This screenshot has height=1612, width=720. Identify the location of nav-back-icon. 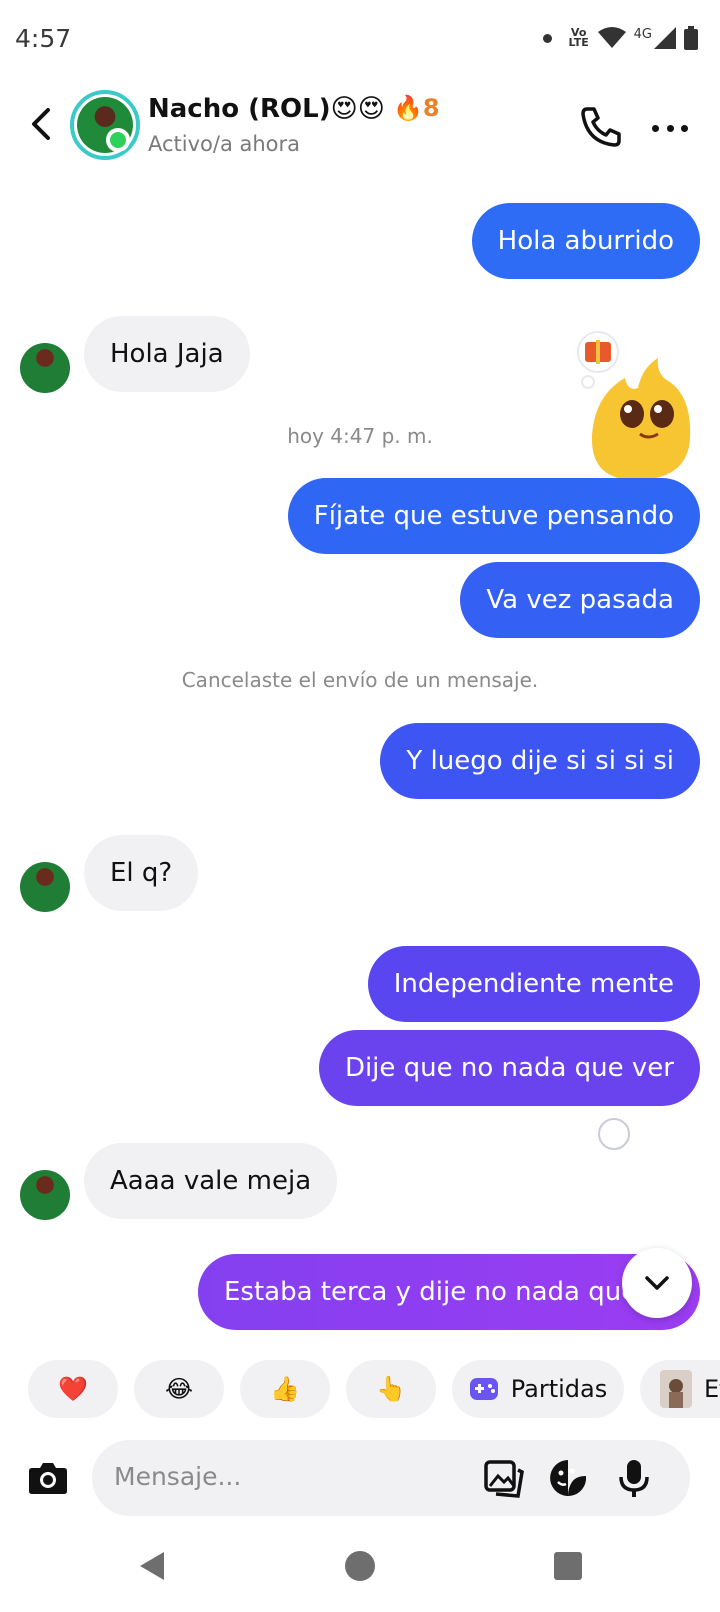
(152, 1566).